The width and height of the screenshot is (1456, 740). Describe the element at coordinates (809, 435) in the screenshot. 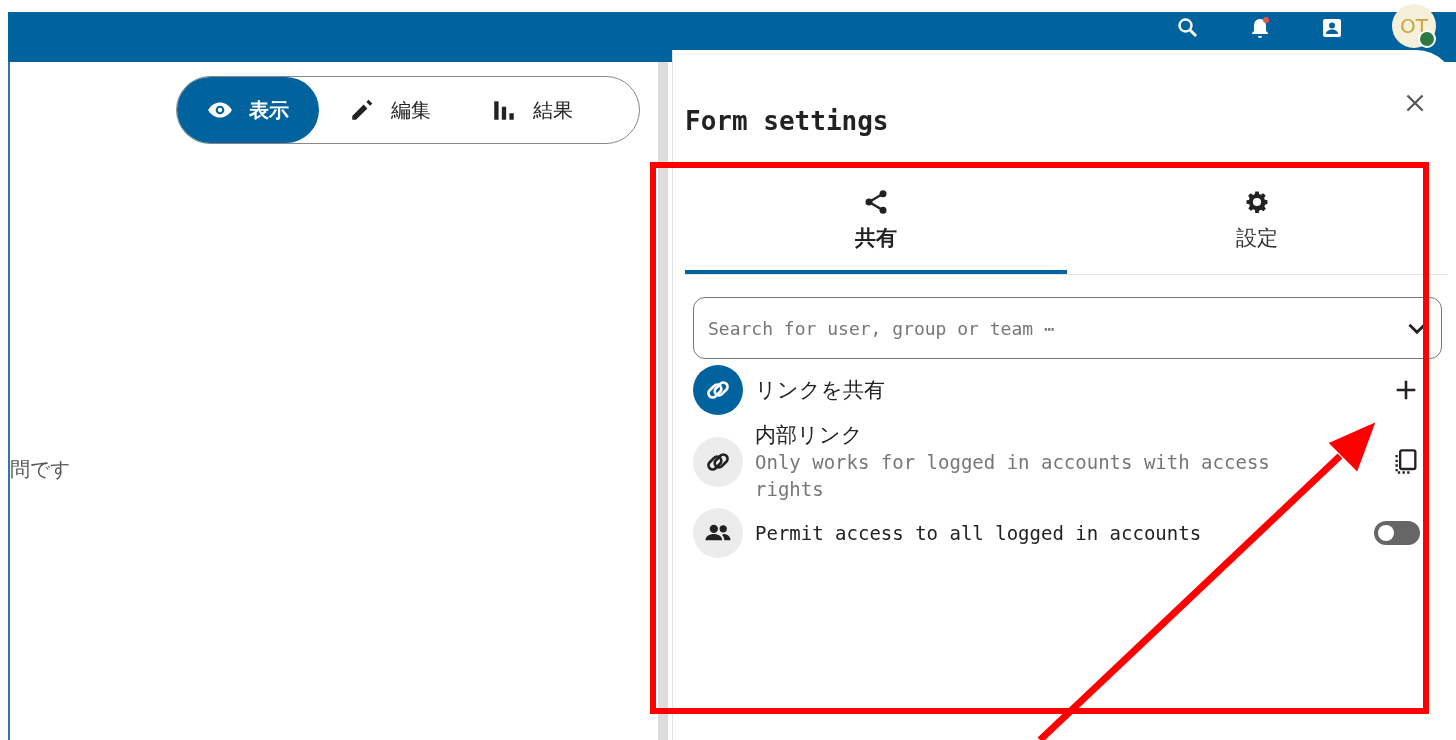

I see `internal-link-title: 内部リンク` at that location.